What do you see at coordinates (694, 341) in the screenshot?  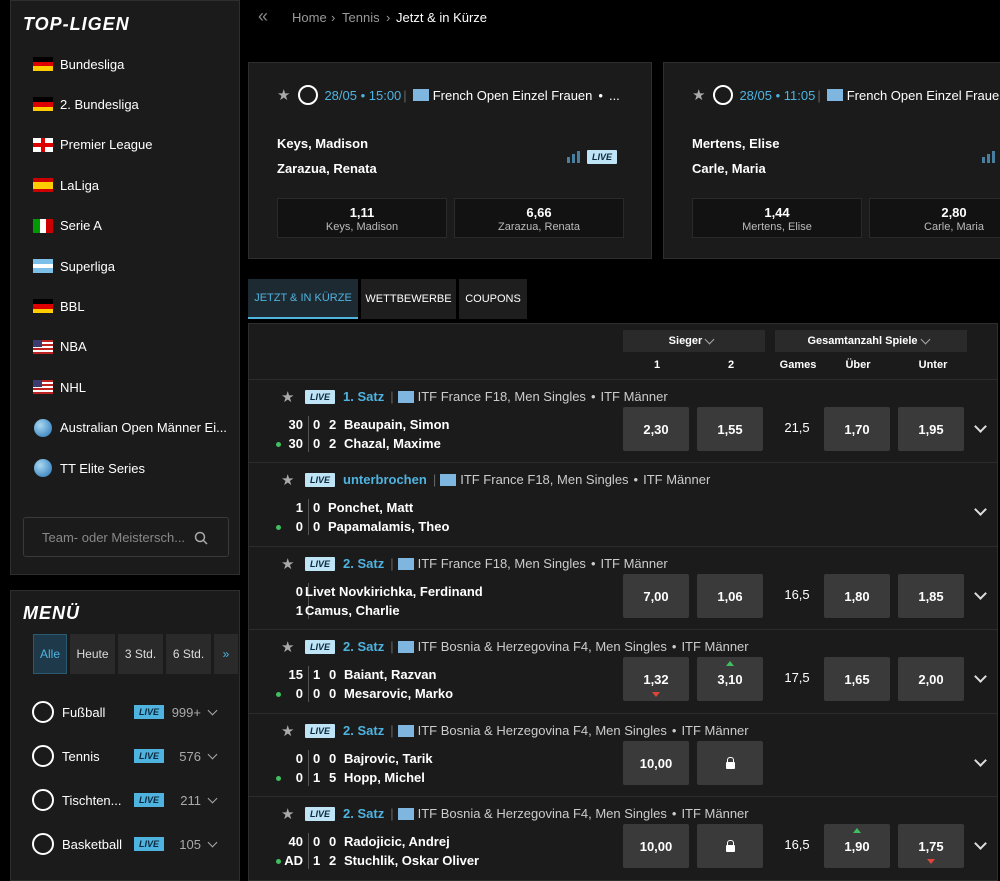 I see `sieger-dropdown: Sieger` at bounding box center [694, 341].